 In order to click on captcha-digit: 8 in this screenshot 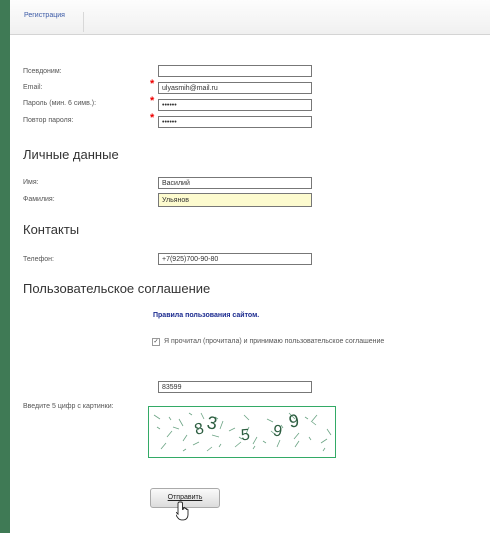, I will do `click(199, 429)`.